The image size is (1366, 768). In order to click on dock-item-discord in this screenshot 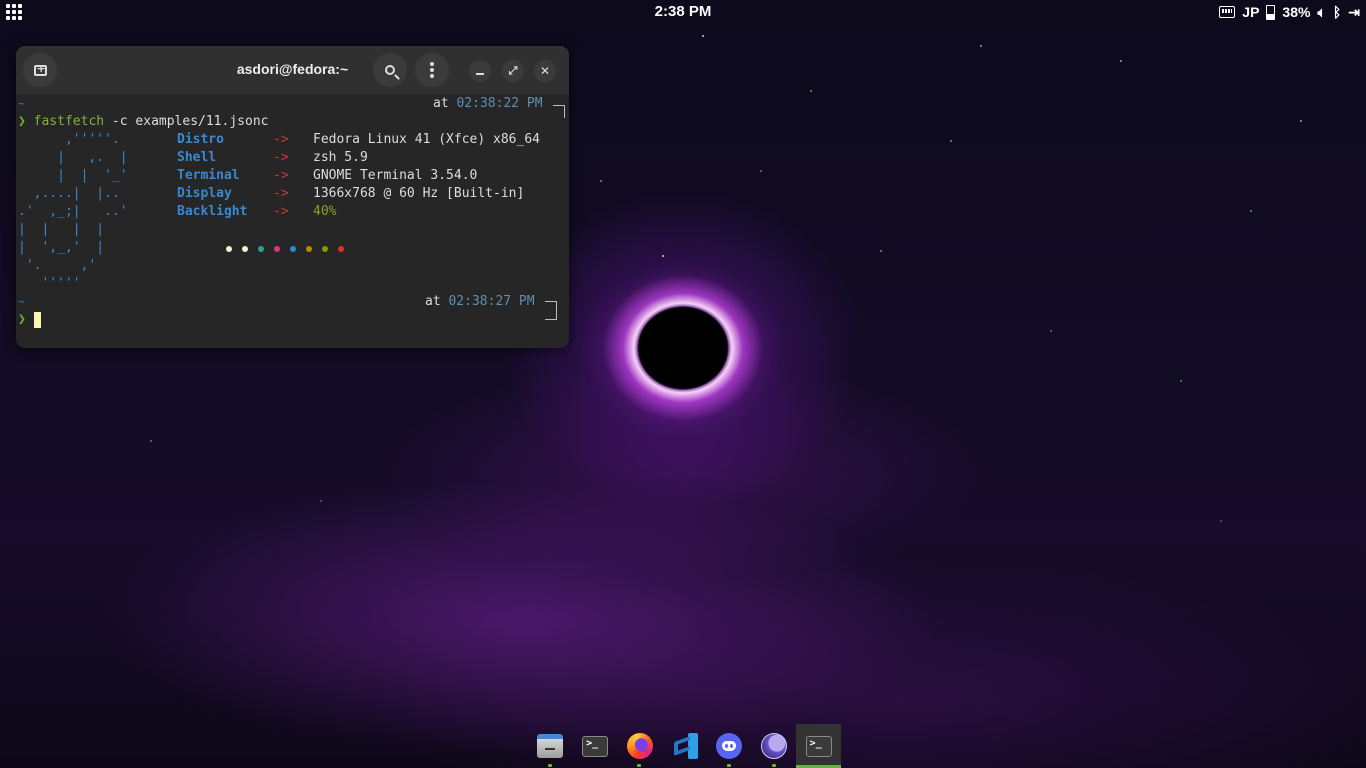, I will do `click(729, 746)`.